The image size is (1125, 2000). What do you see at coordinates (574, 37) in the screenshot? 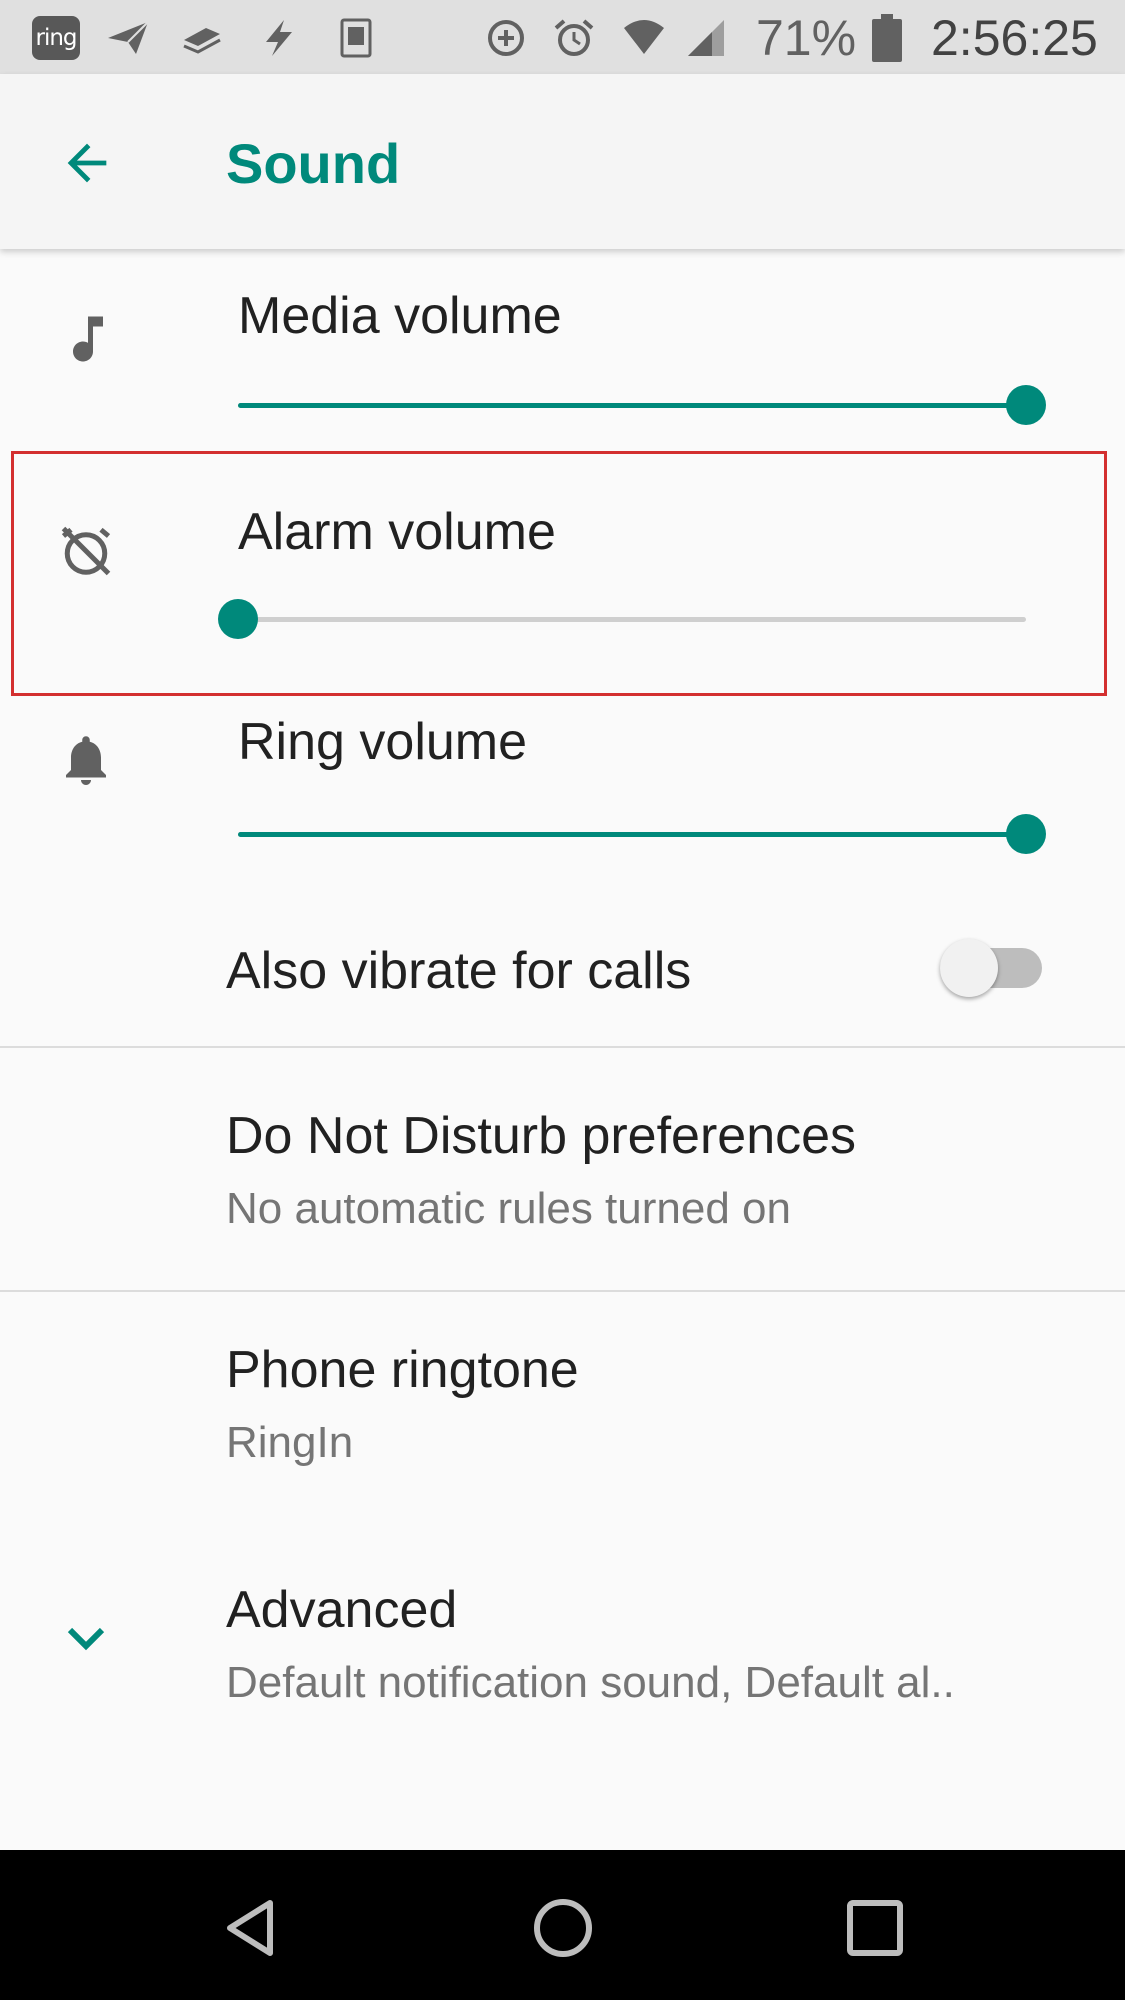
I see `alarm-icon` at bounding box center [574, 37].